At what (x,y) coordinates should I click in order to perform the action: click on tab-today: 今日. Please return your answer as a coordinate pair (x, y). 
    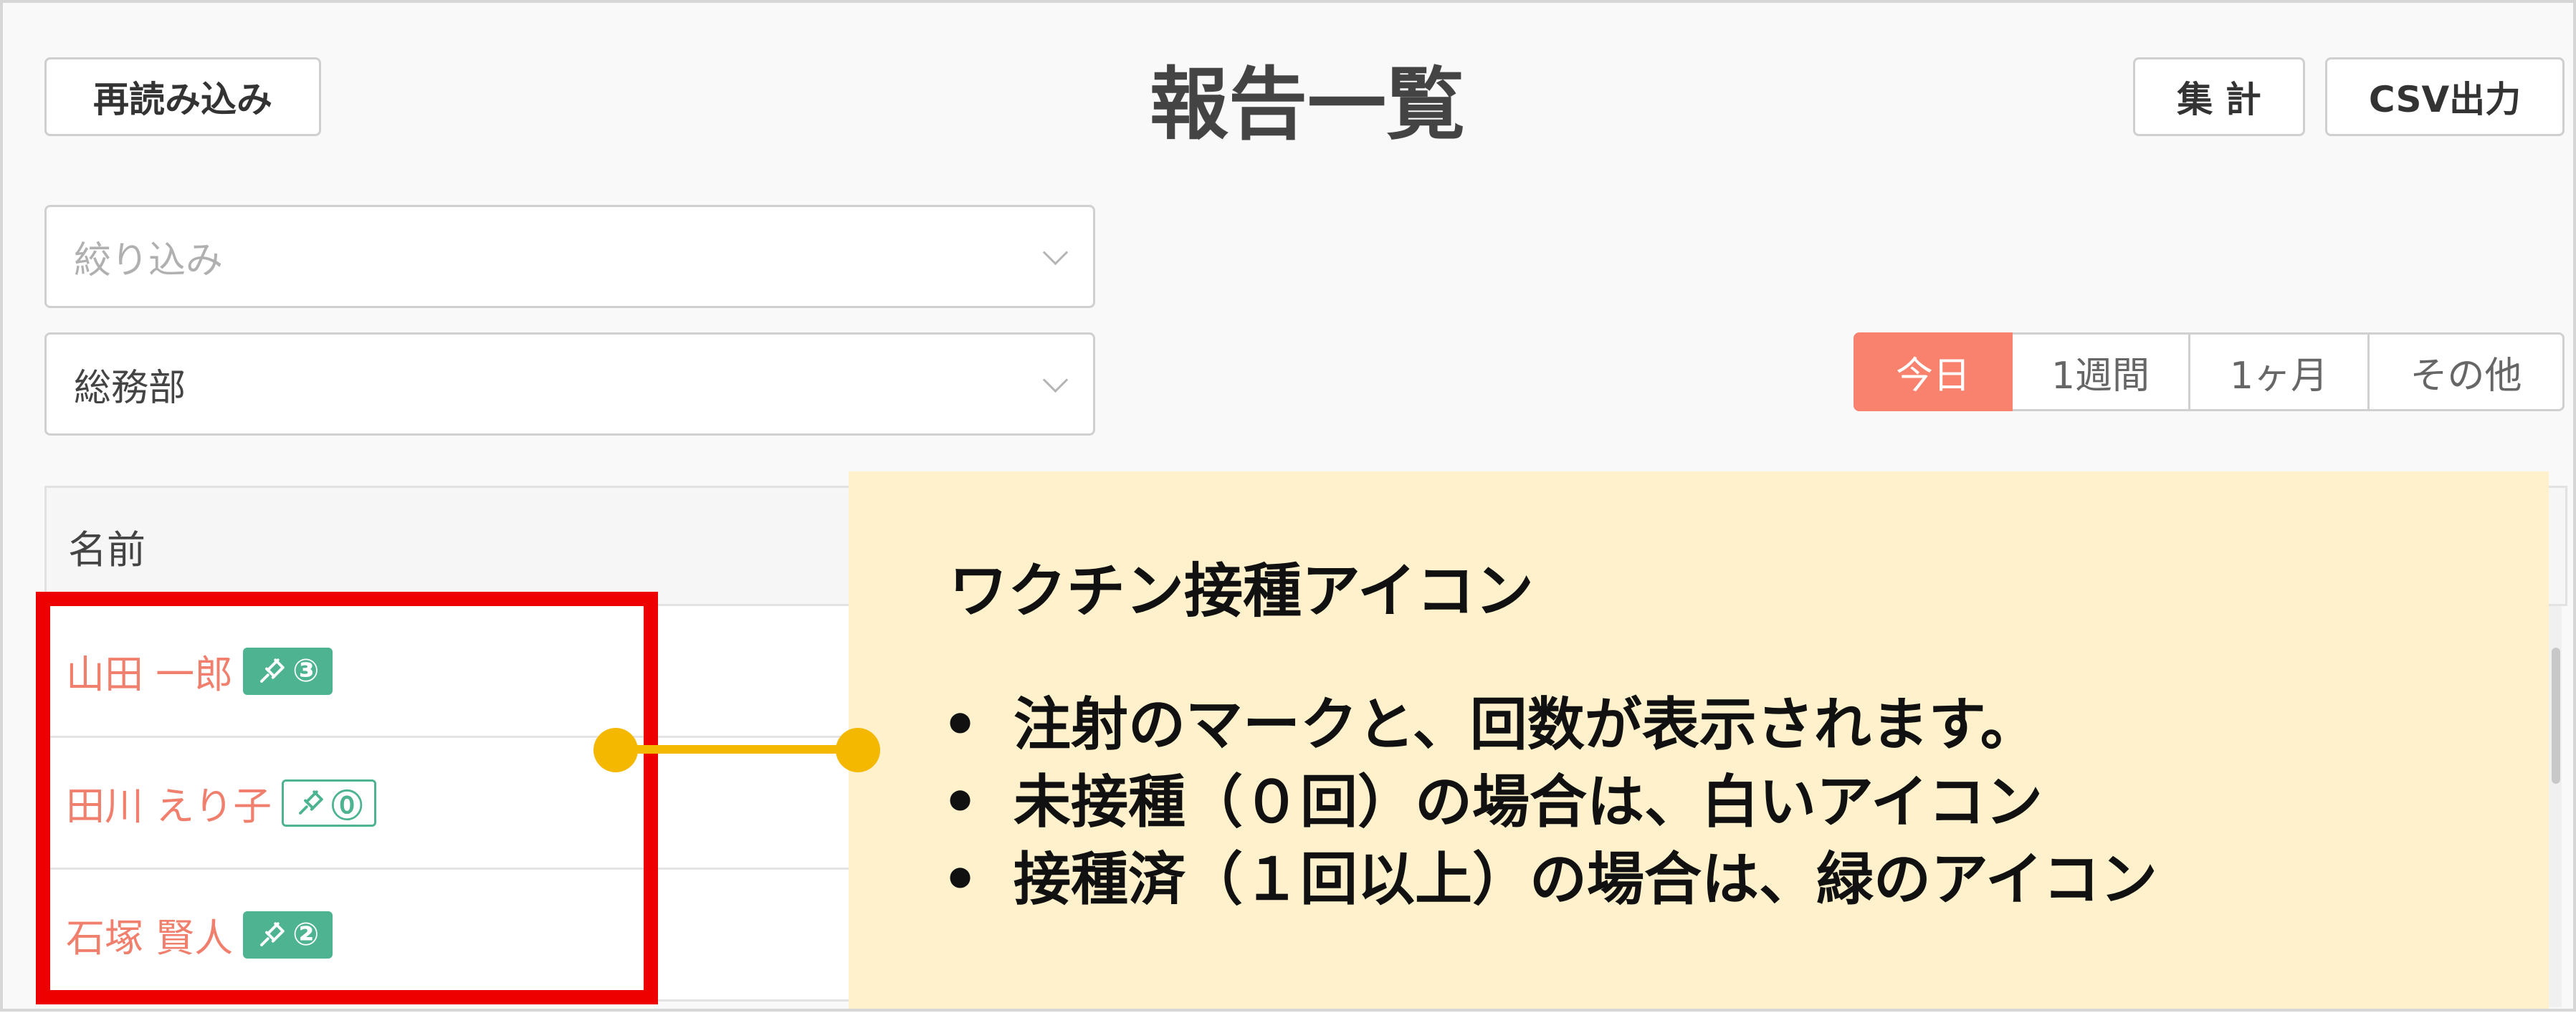
    Looking at the image, I should click on (1933, 372).